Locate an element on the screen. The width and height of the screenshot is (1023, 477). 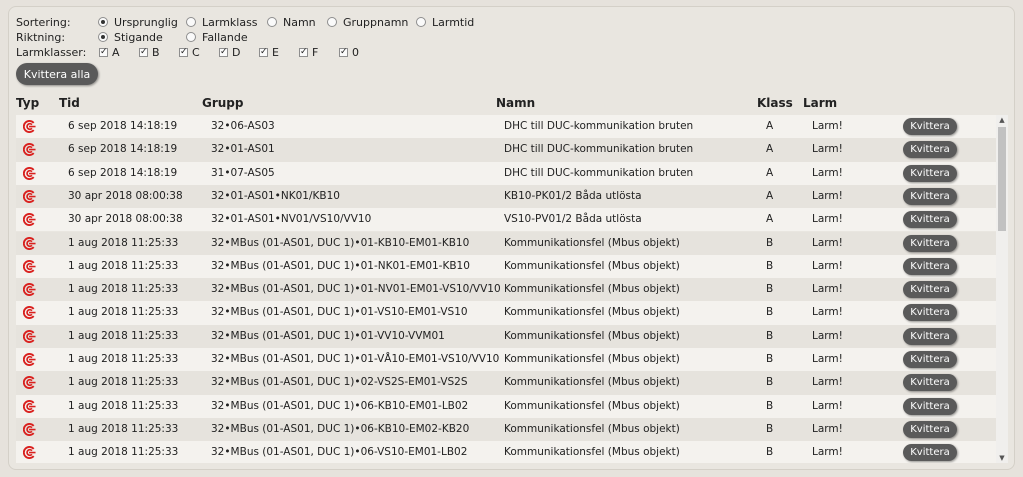
class-e: ✓ E is located at coordinates (269, 52).